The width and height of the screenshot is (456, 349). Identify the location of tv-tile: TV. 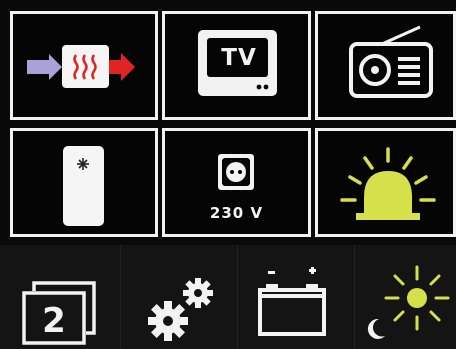
(236, 65).